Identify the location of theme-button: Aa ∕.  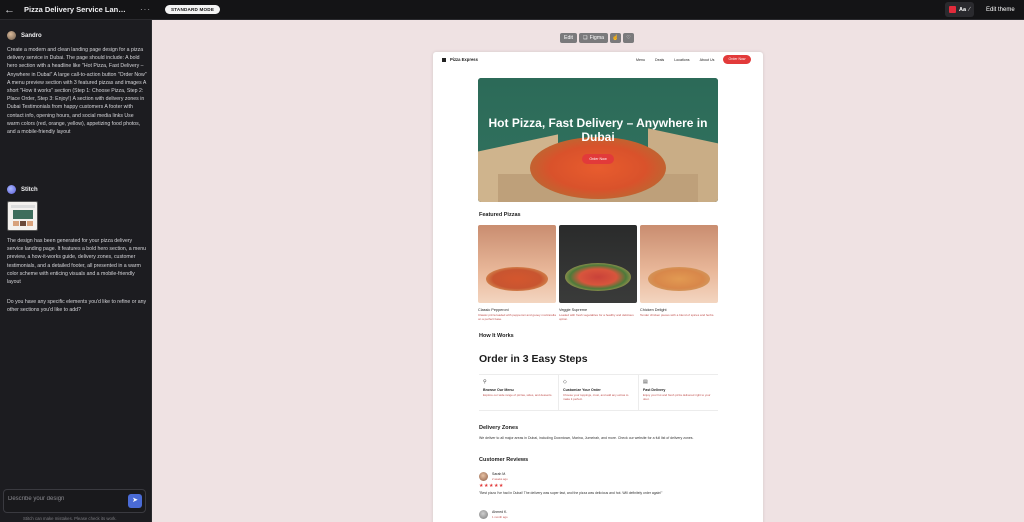
(960, 9).